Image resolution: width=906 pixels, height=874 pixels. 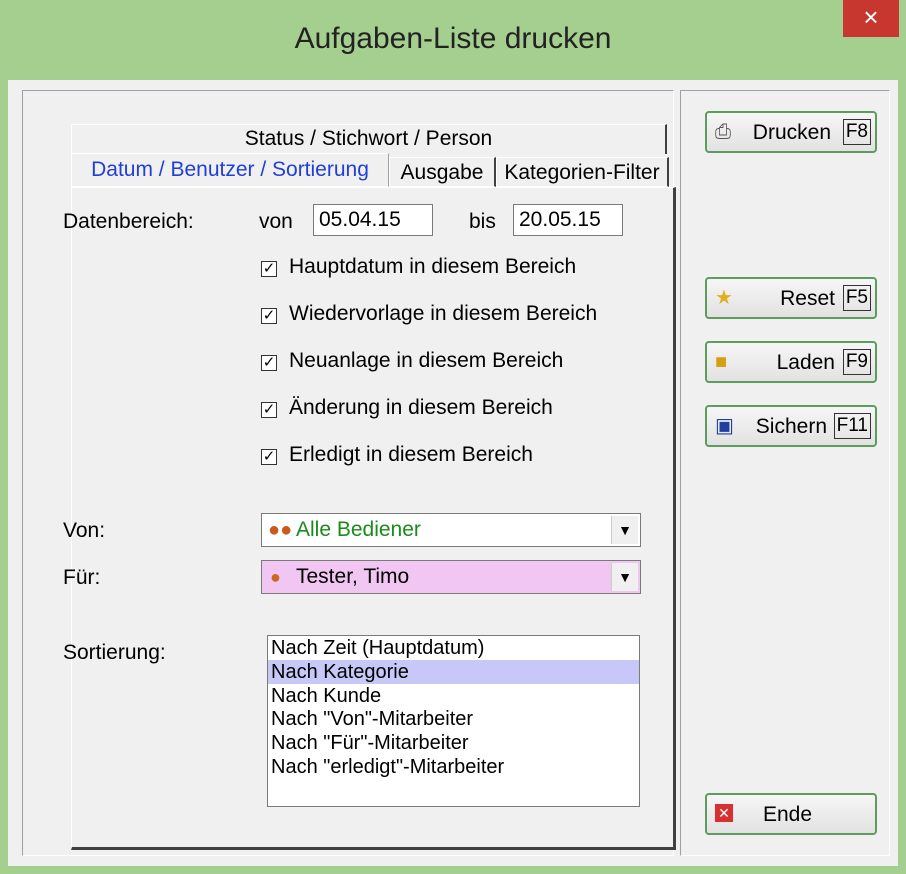 I want to click on list-item: Nach Kategorie, so click(x=453, y=671).